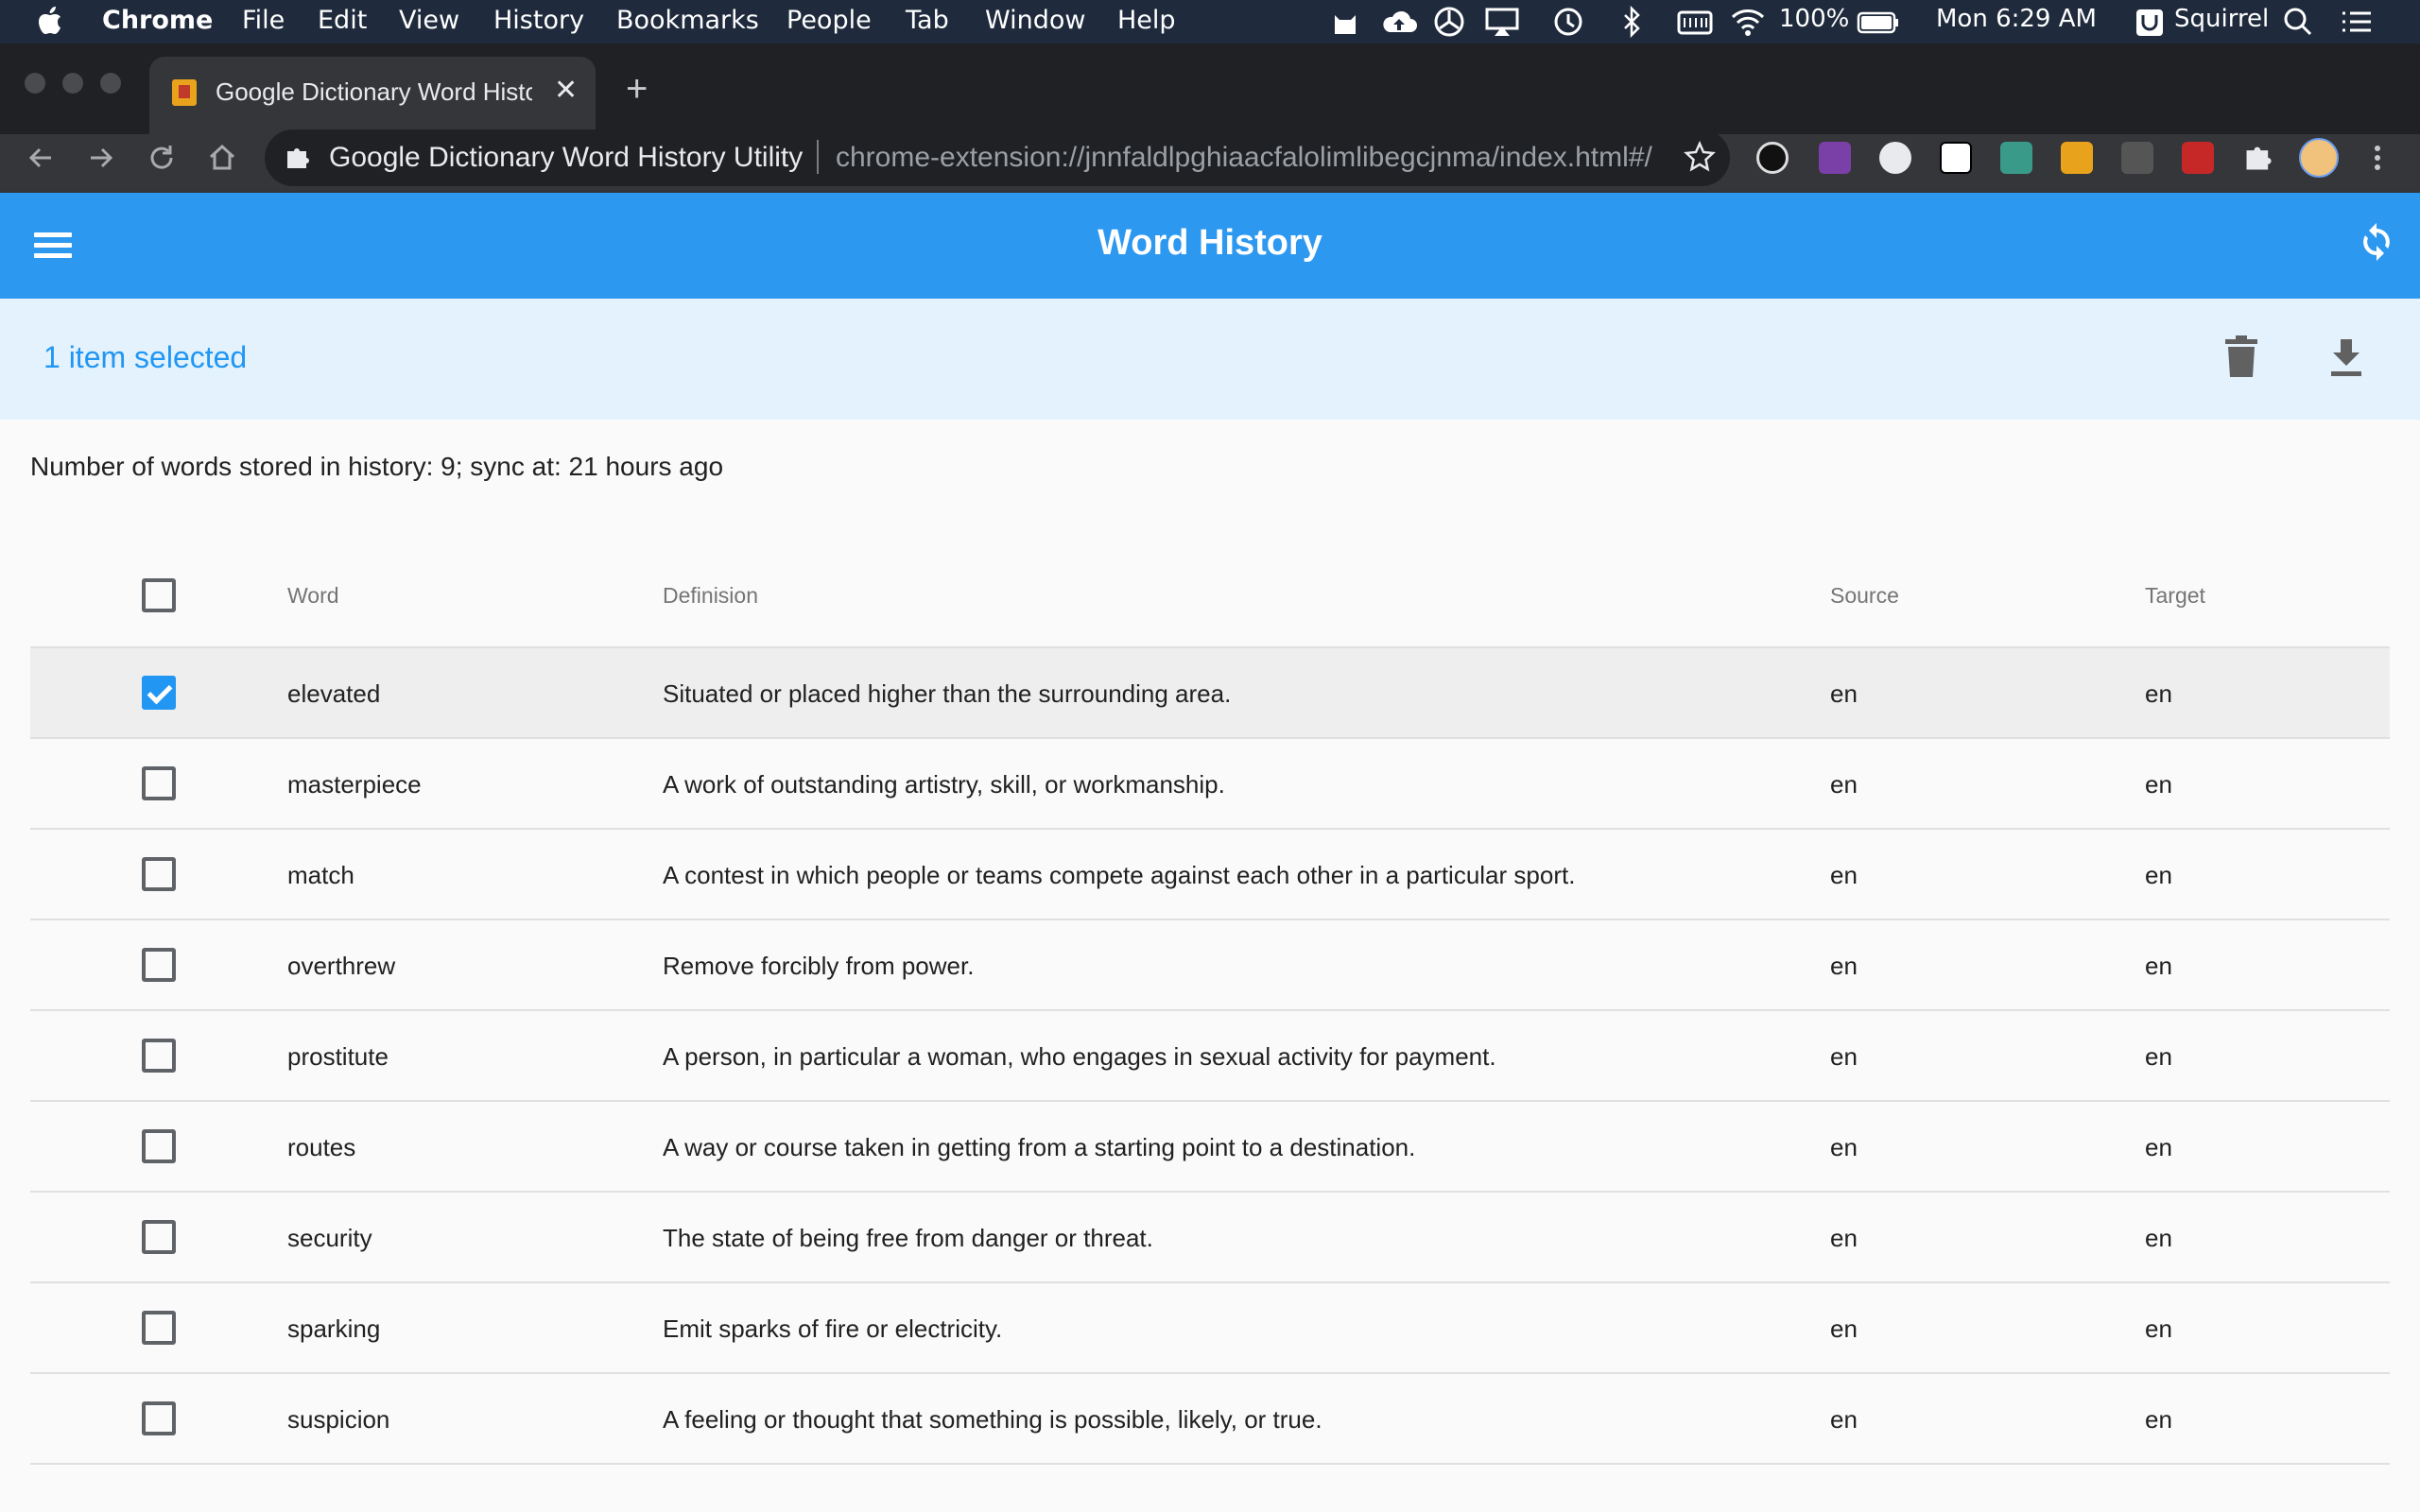  Describe the element at coordinates (2298, 22) in the screenshot. I see `spotlight-icon` at that location.